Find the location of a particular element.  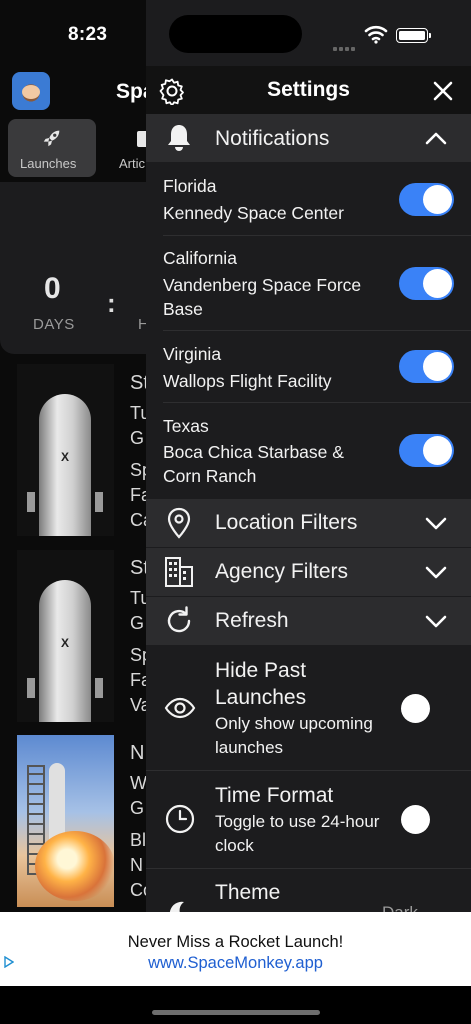

notification-region: California is located at coordinates (200, 258).